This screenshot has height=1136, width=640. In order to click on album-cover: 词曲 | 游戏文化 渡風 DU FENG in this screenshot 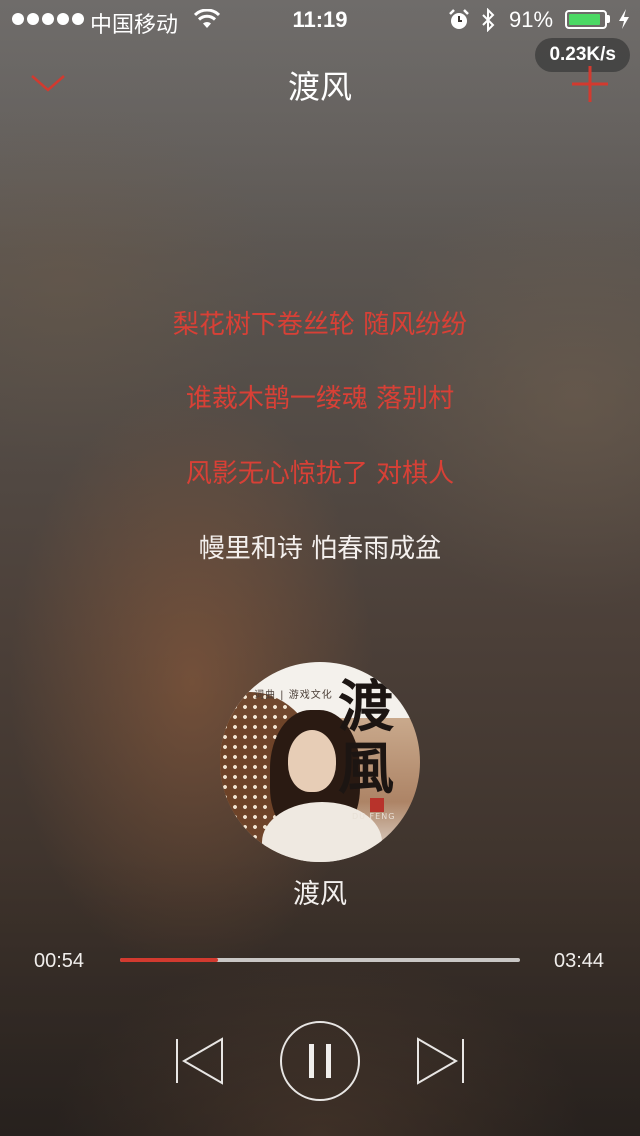, I will do `click(320, 762)`.